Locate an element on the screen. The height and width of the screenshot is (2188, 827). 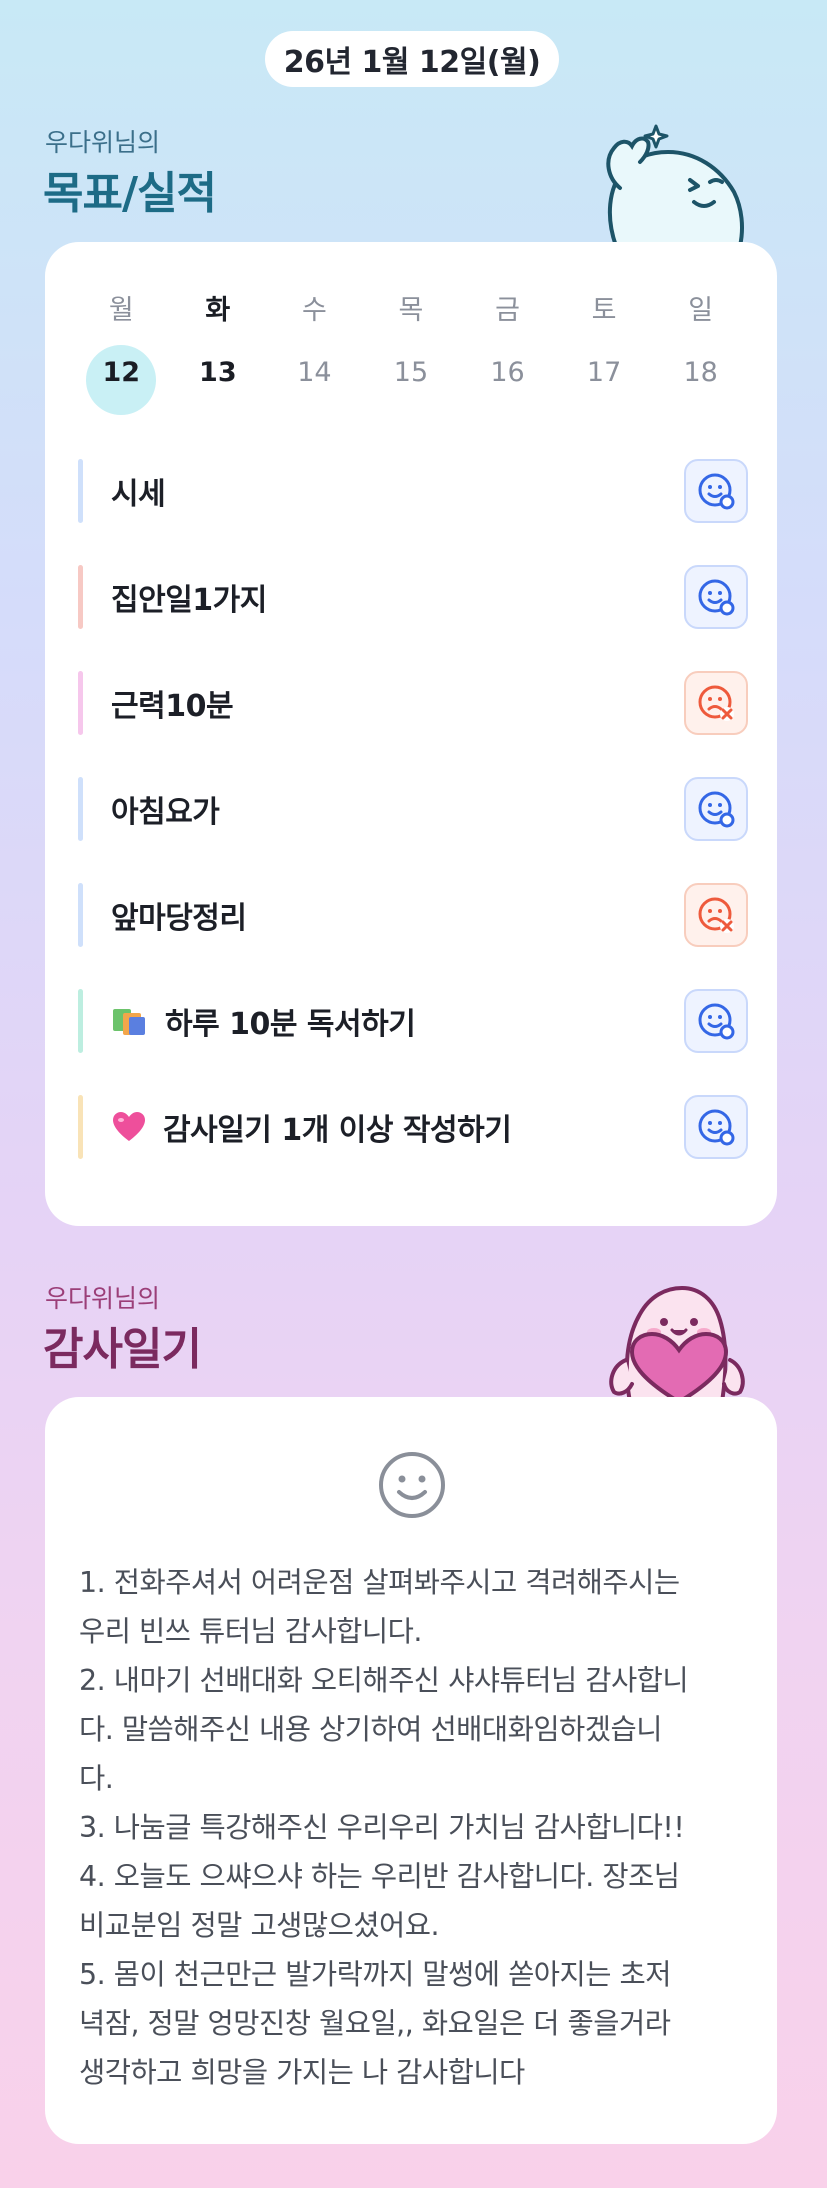
gratitude-line: 2. 내마기 선배대화 오티해주신 샤샤튜터님 감사합니 is located at coordinates (384, 1680).